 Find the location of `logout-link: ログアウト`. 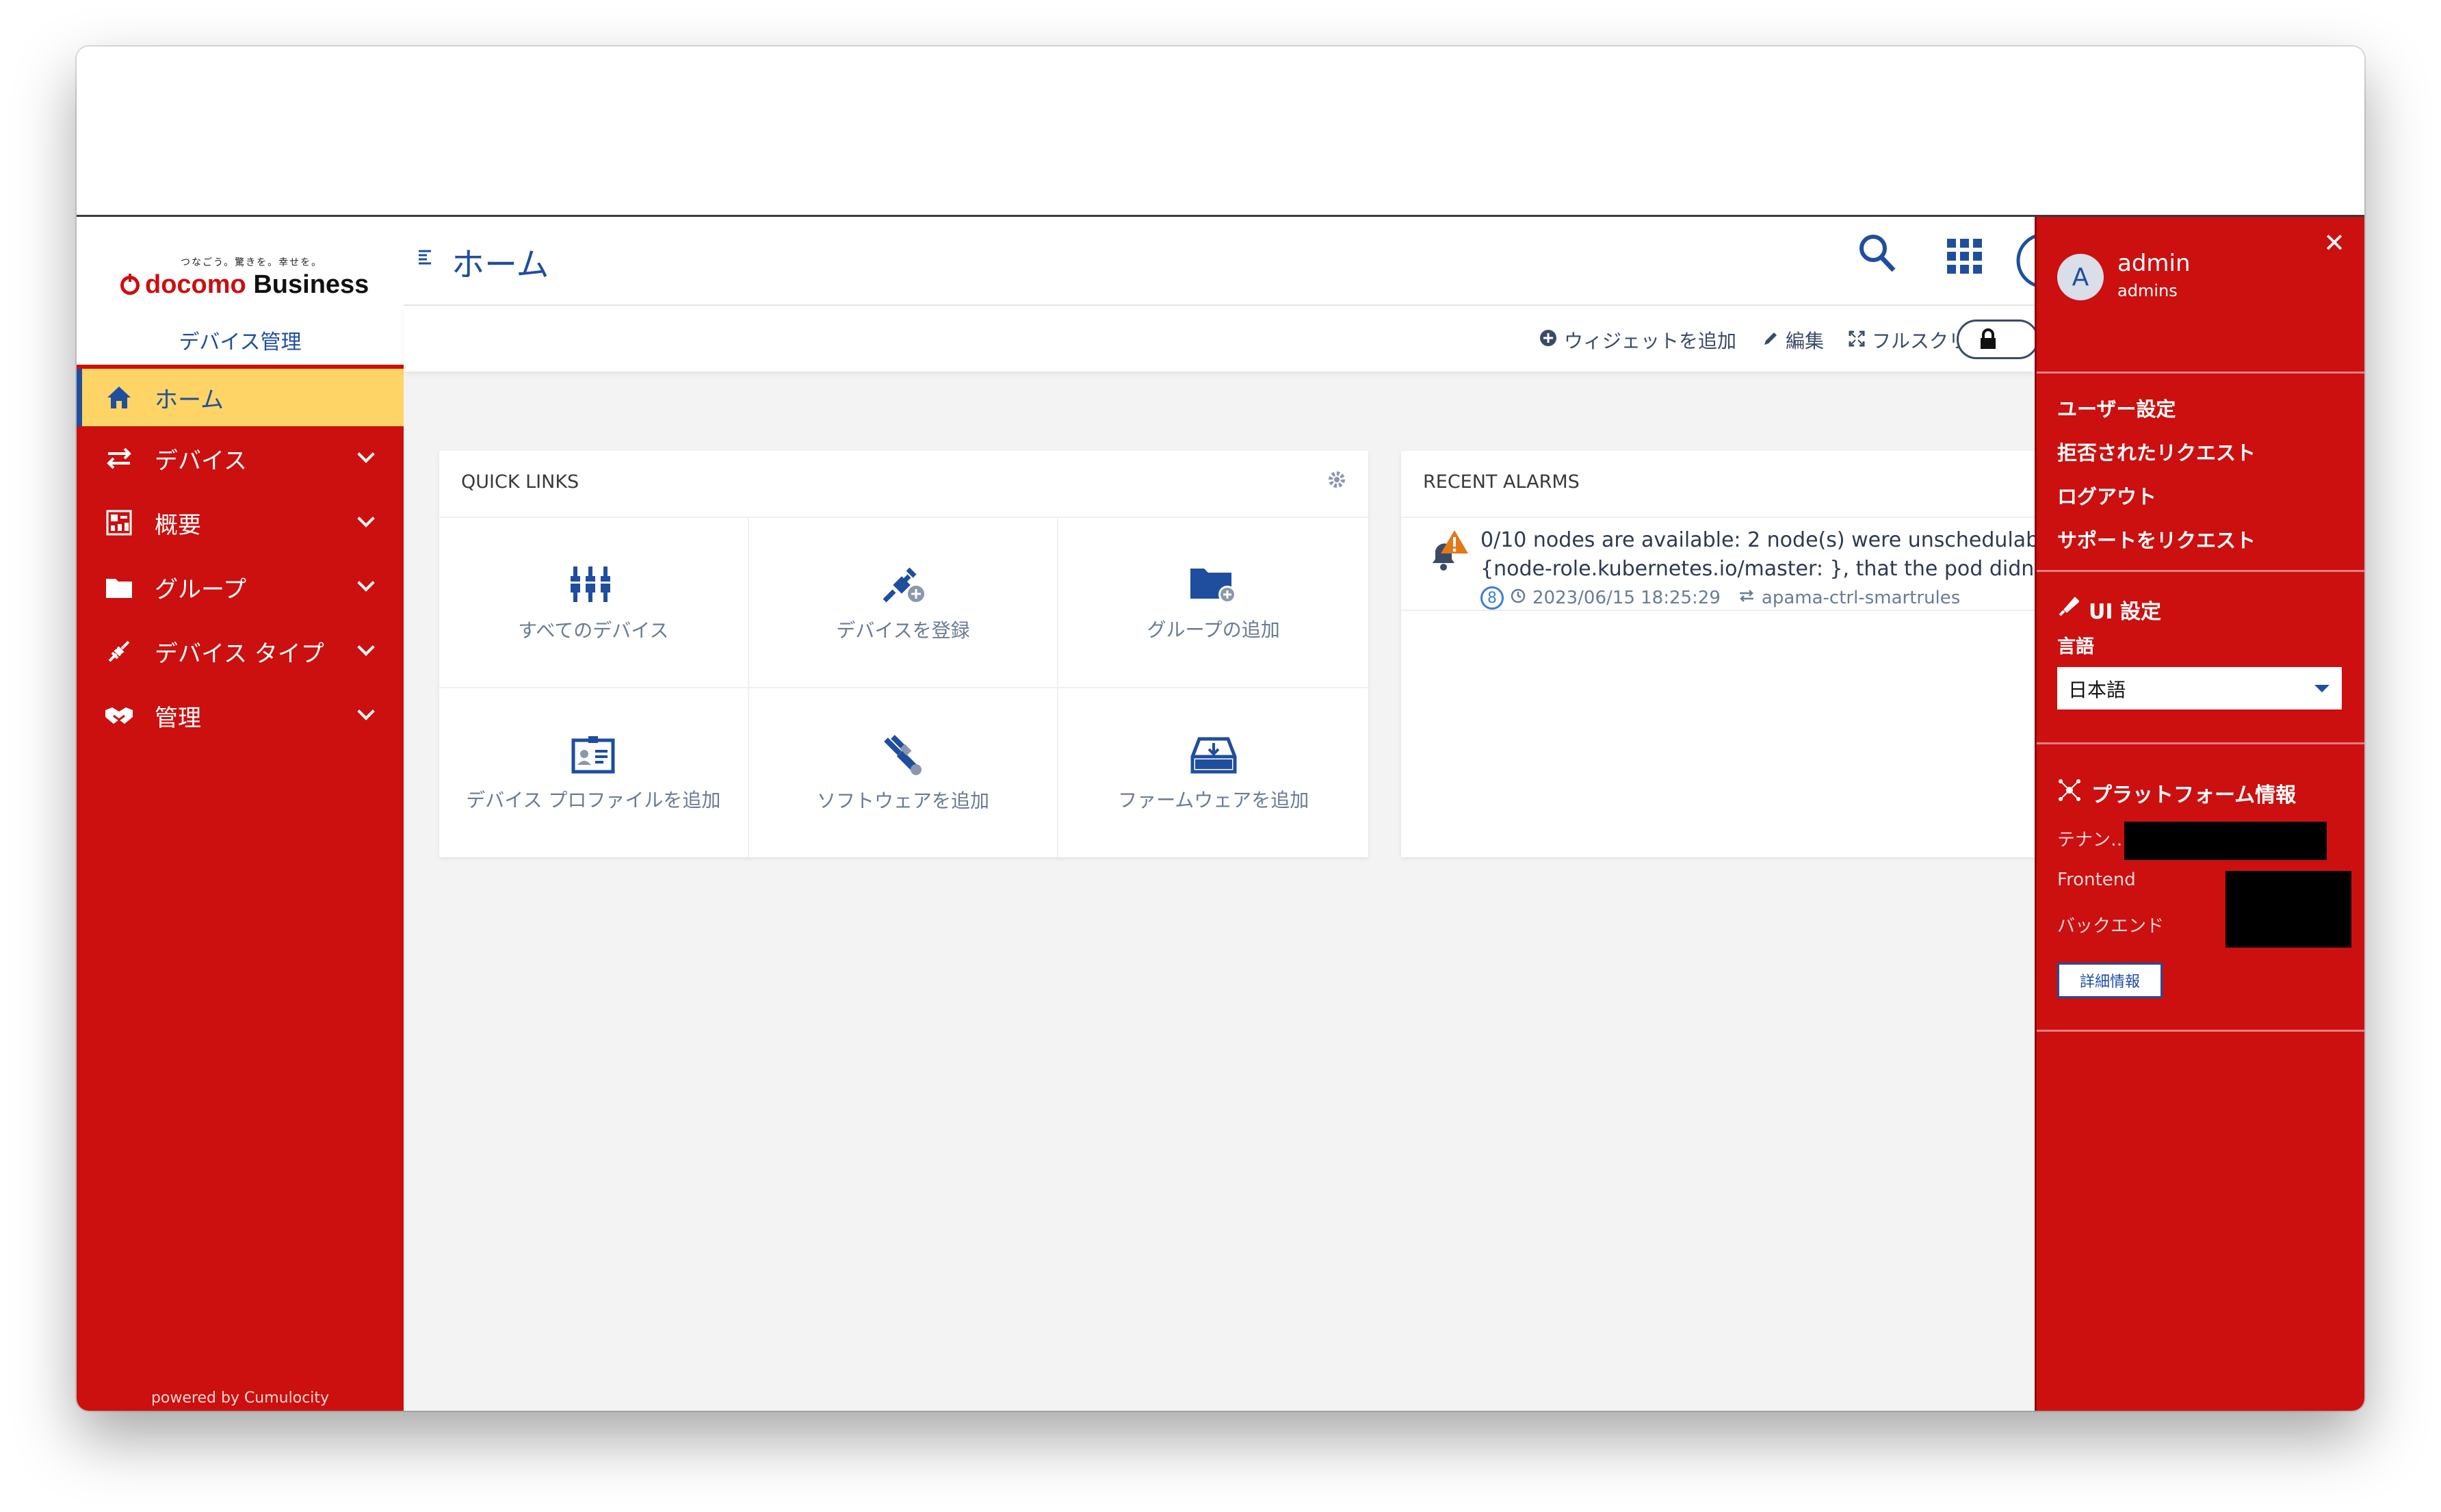

logout-link: ログアウト is located at coordinates (2107, 495).